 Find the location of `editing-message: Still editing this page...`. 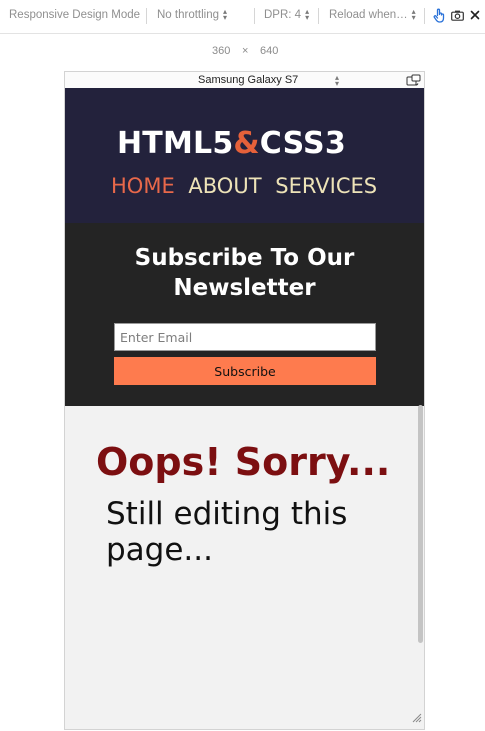

editing-message: Still editing this page... is located at coordinates (227, 532).